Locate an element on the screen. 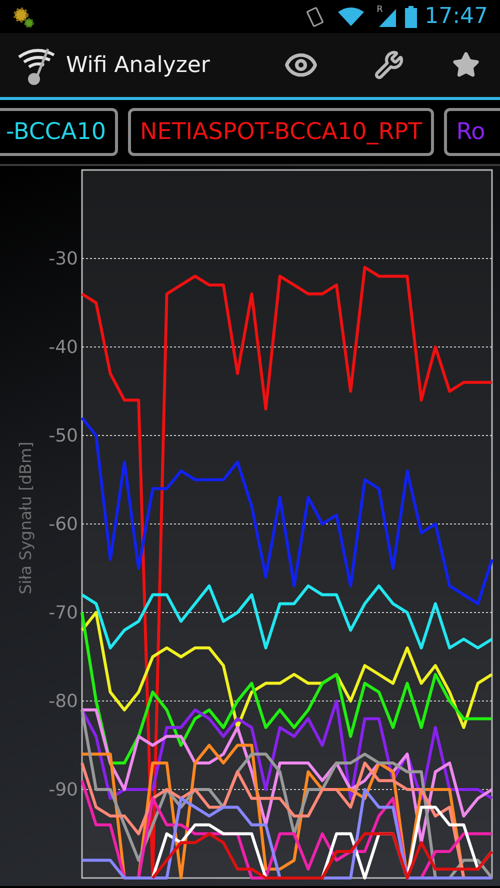 This screenshot has width=500, height=888. axis-title: Siła Sygnału [dBm] is located at coordinates (25, 518).